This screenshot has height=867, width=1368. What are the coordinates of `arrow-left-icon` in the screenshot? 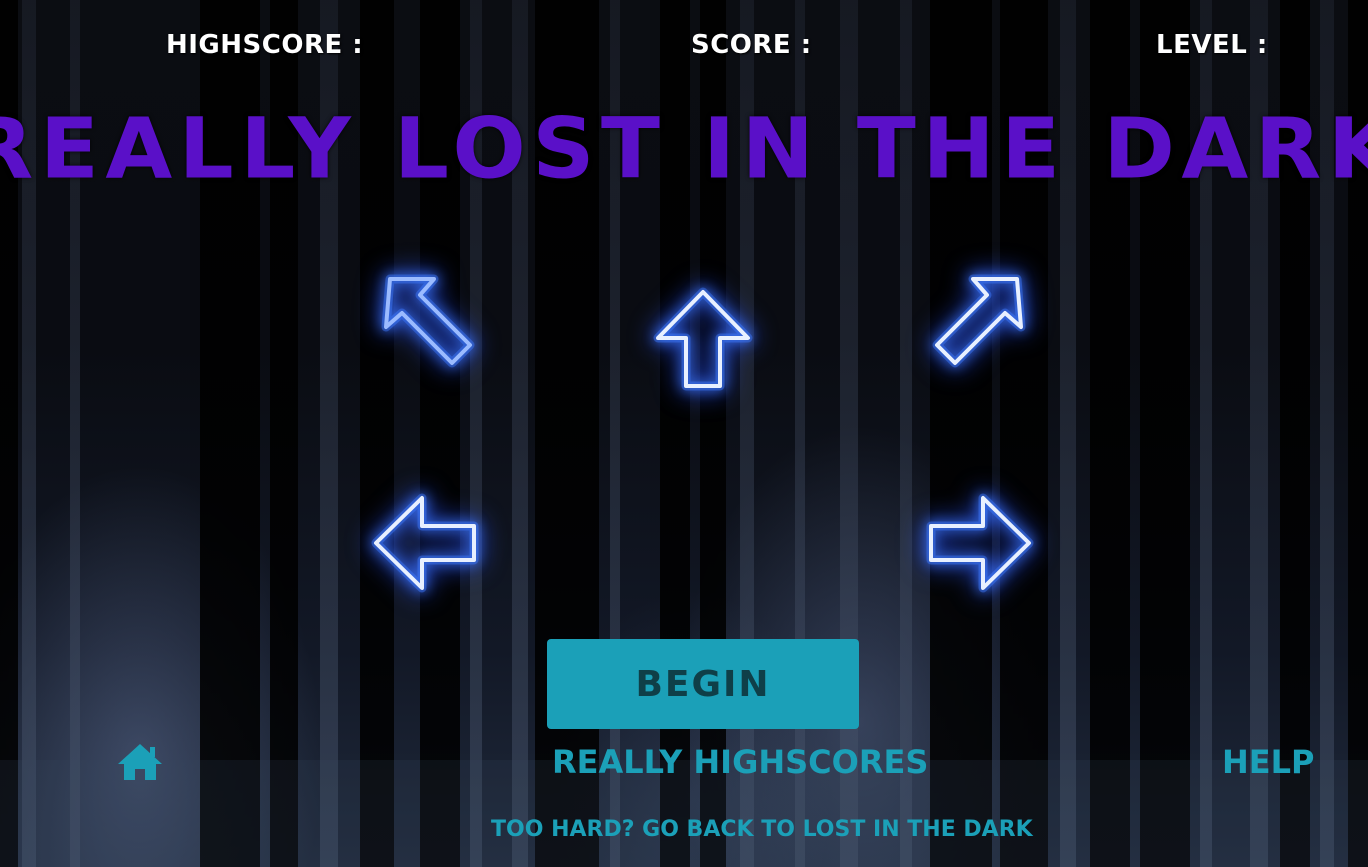 It's located at (425, 543).